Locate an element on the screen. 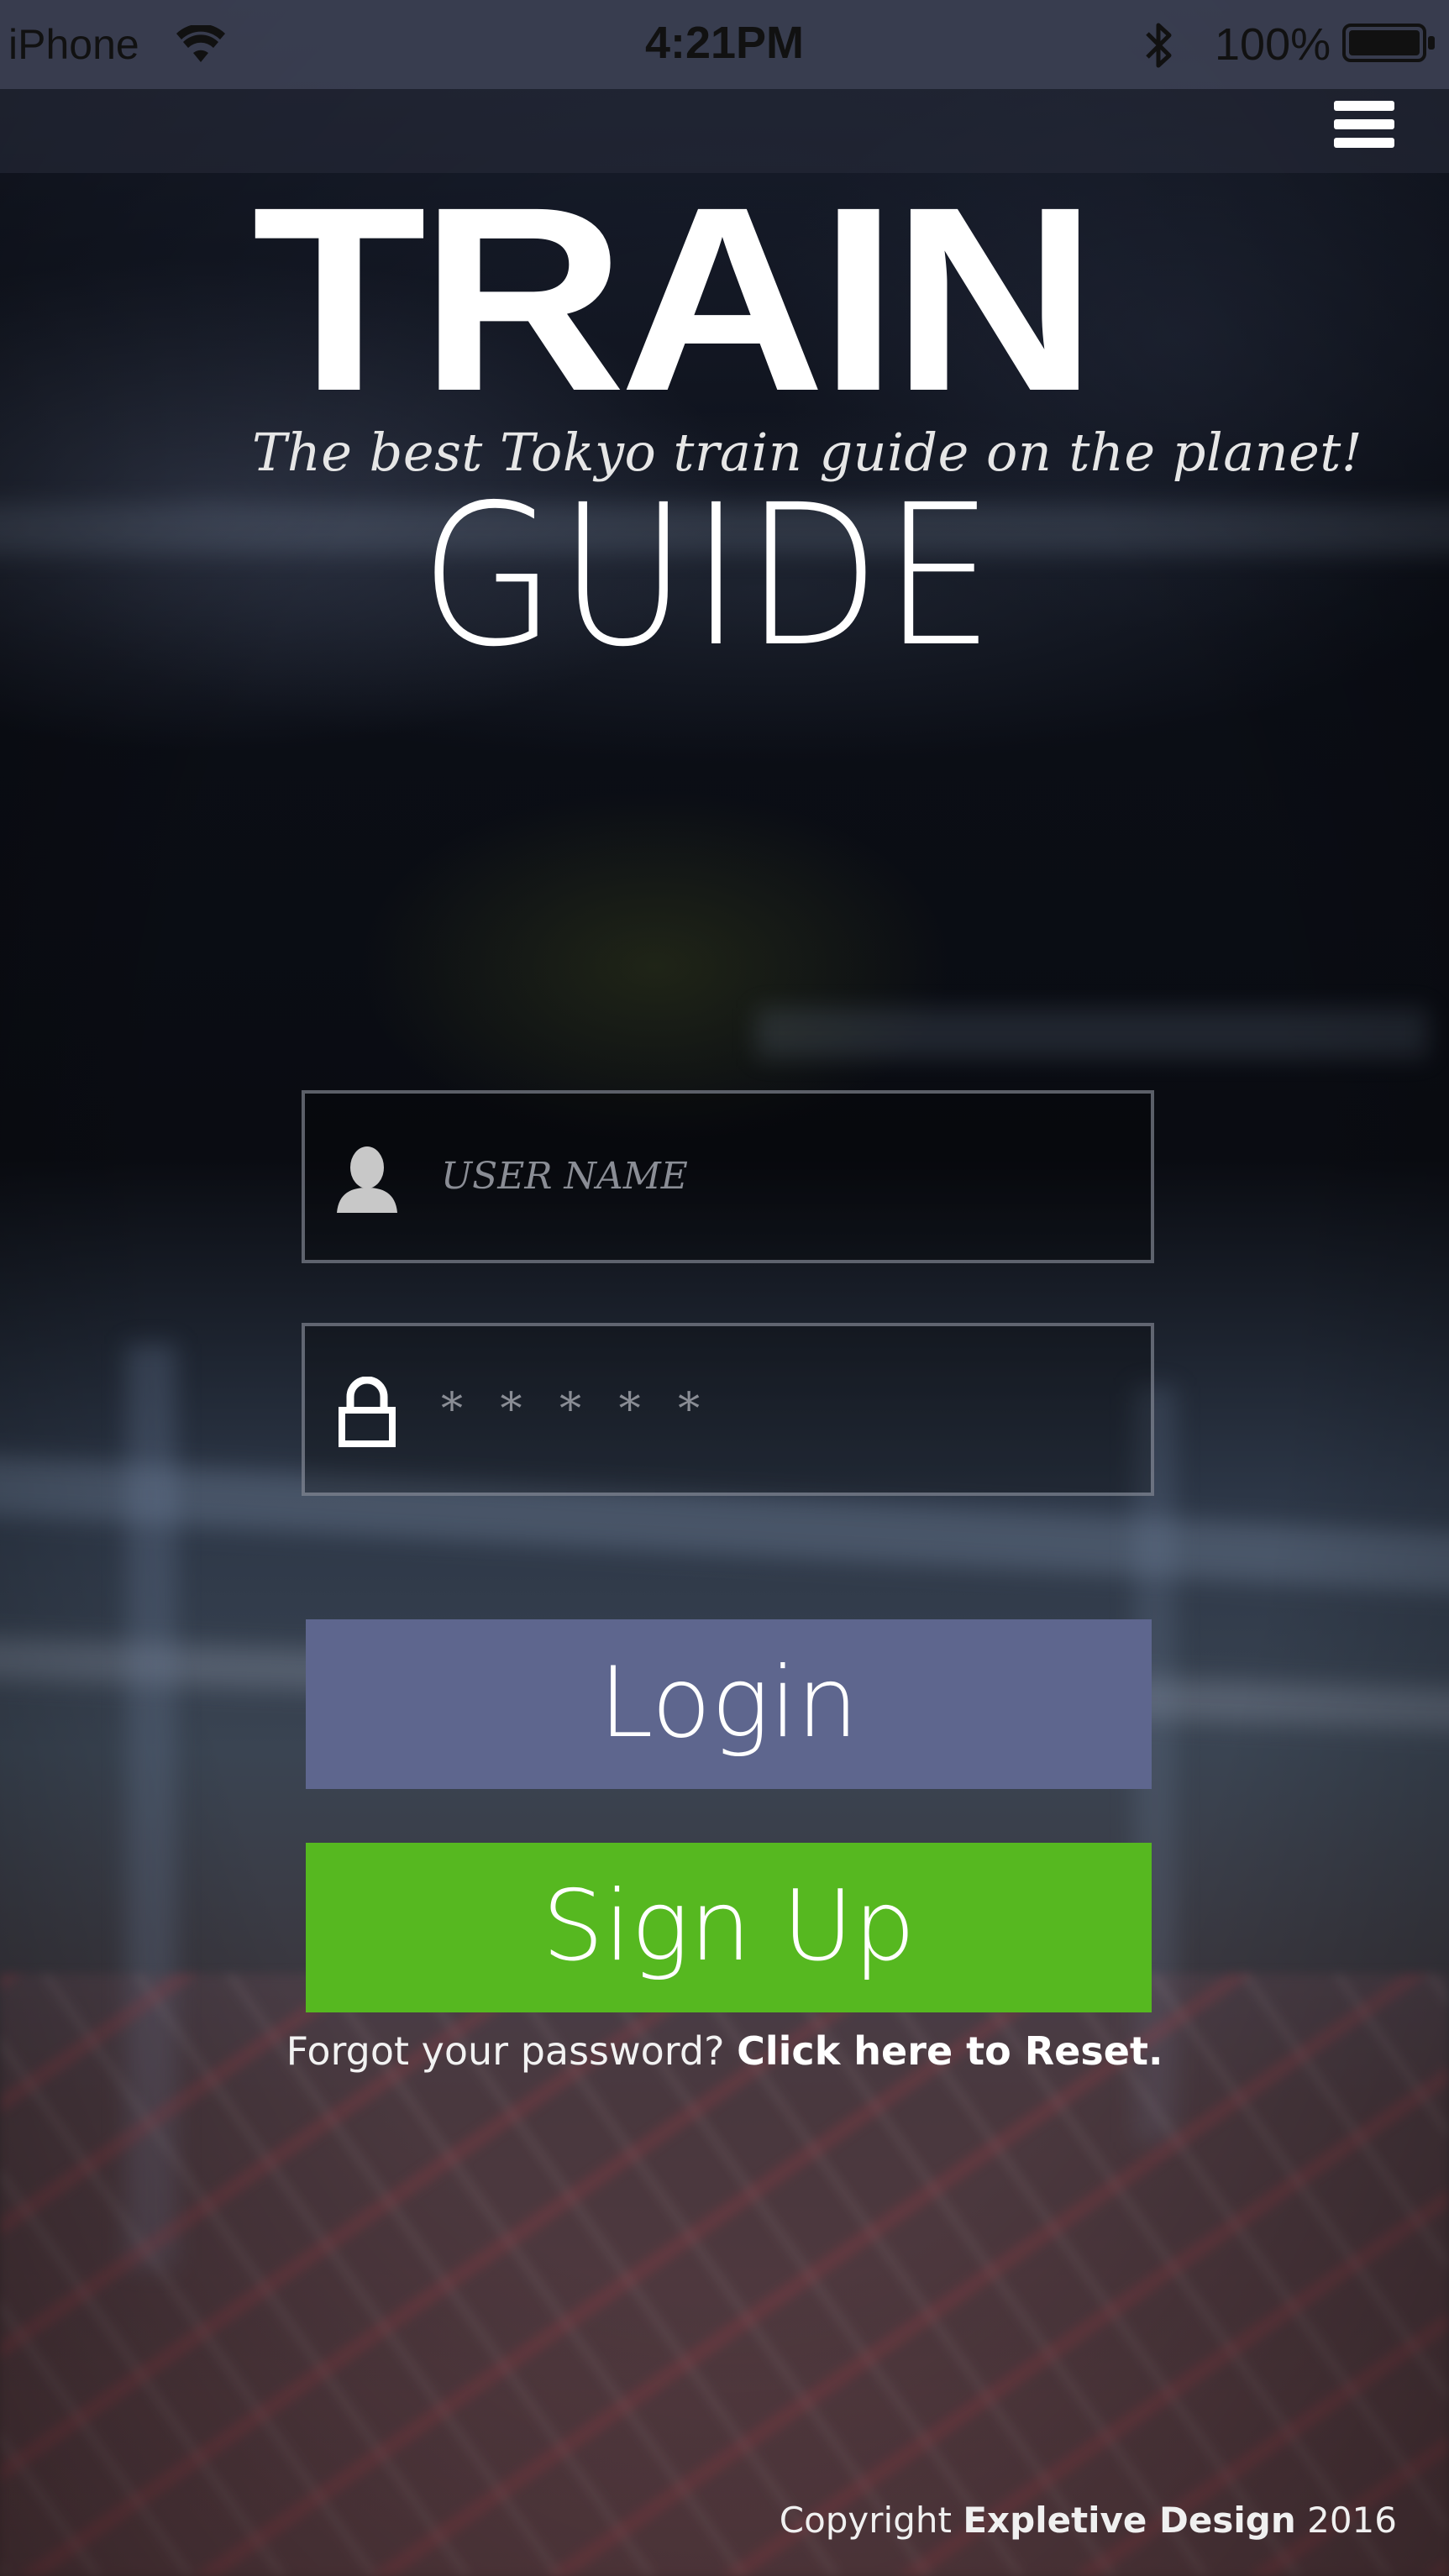 The image size is (1449, 2576). status-bar: iPhone 4:21PM 100% is located at coordinates (724, 44).